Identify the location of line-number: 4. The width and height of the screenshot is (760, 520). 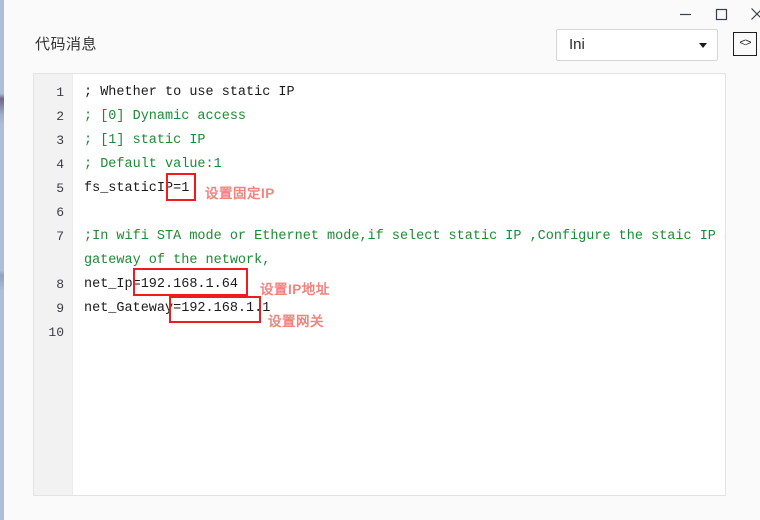
(60, 164).